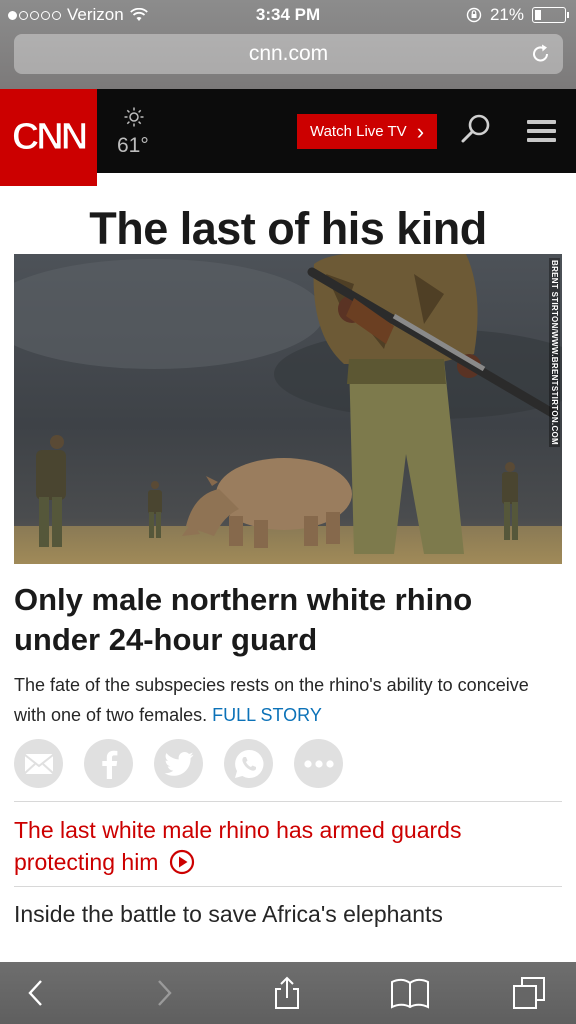 The image size is (576, 1024). Describe the element at coordinates (358, 131) in the screenshot. I see `watch-live-label: Watch Live TV` at that location.